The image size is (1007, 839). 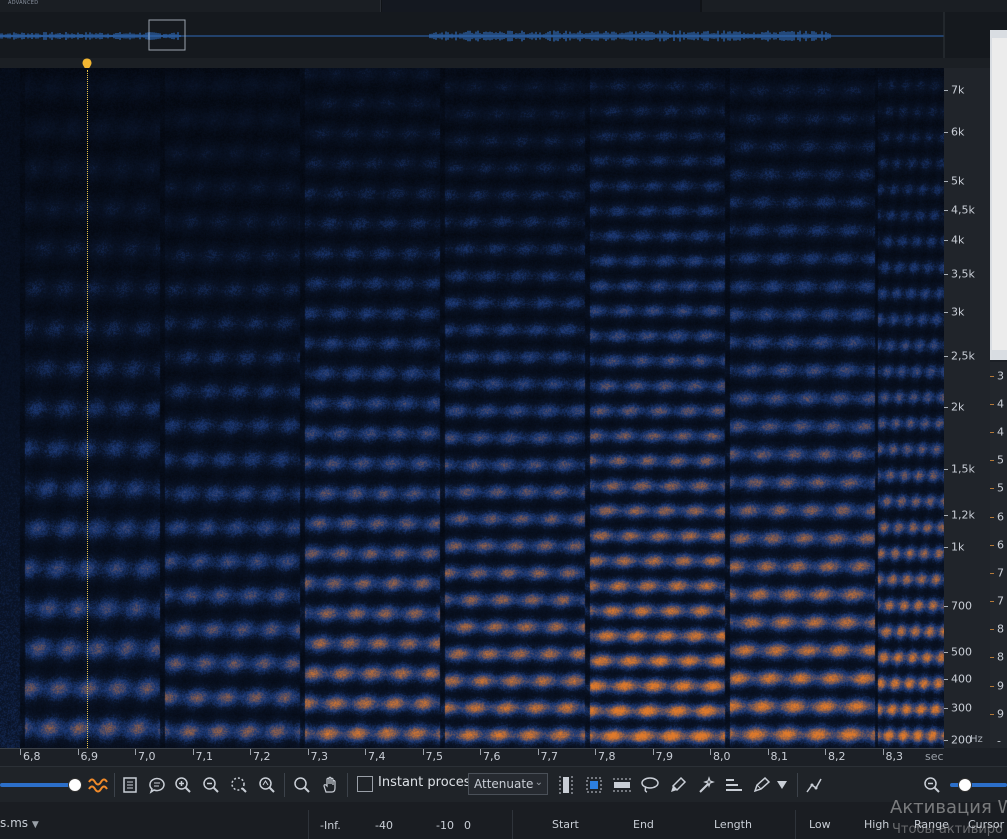 I want to click on time-label: 6,8, so click(x=32, y=756).